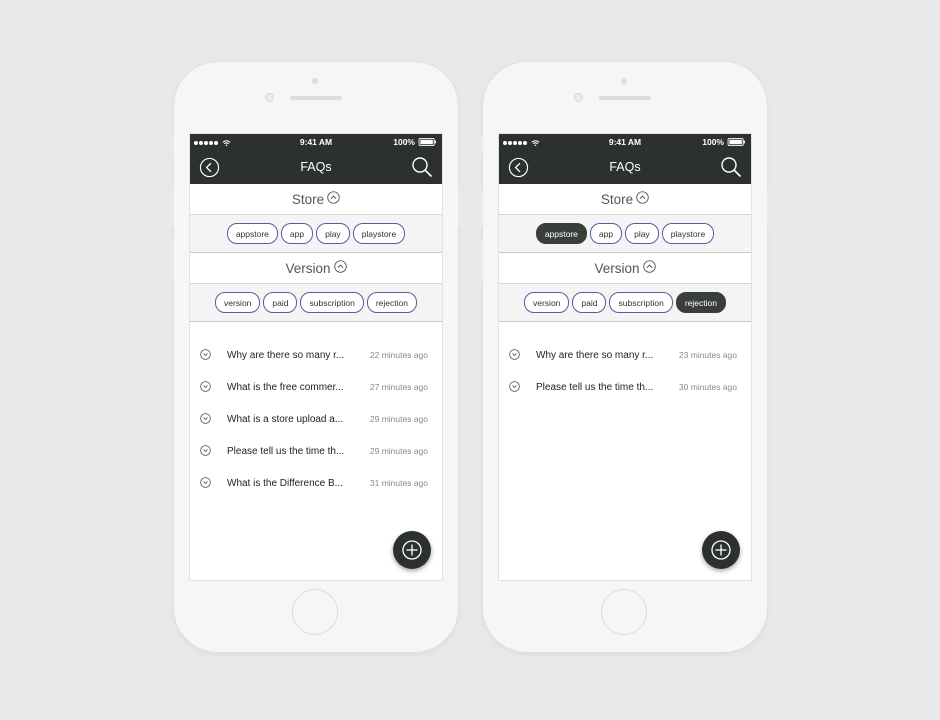  I want to click on faq-time: 30 minutes ago, so click(707, 387).